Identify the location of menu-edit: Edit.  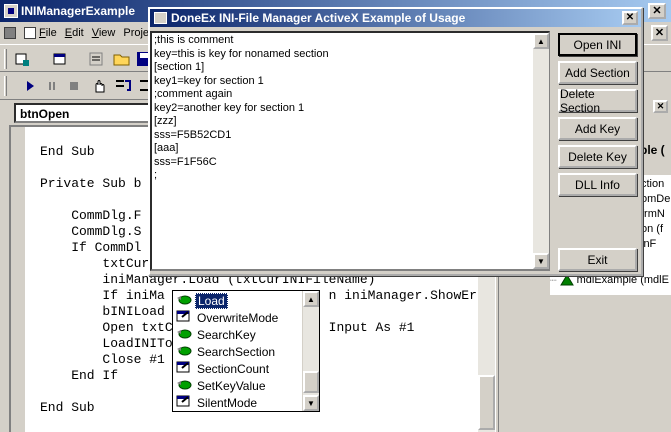
(74, 33).